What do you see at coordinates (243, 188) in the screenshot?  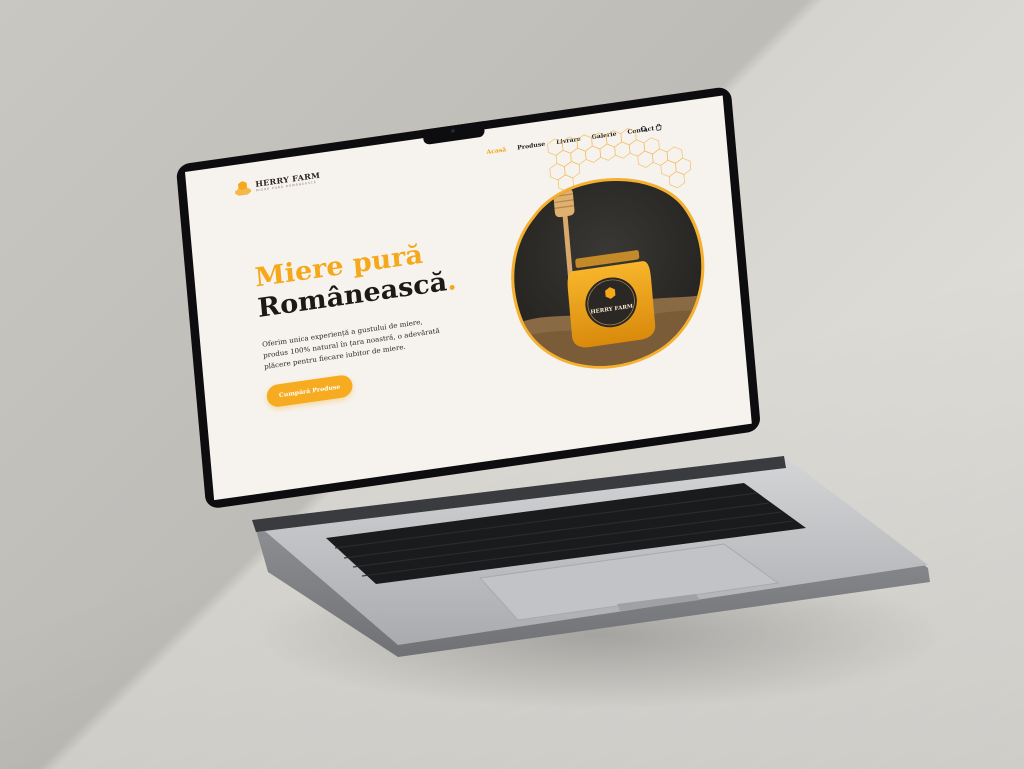 I see `honeycomb-logo-icon` at bounding box center [243, 188].